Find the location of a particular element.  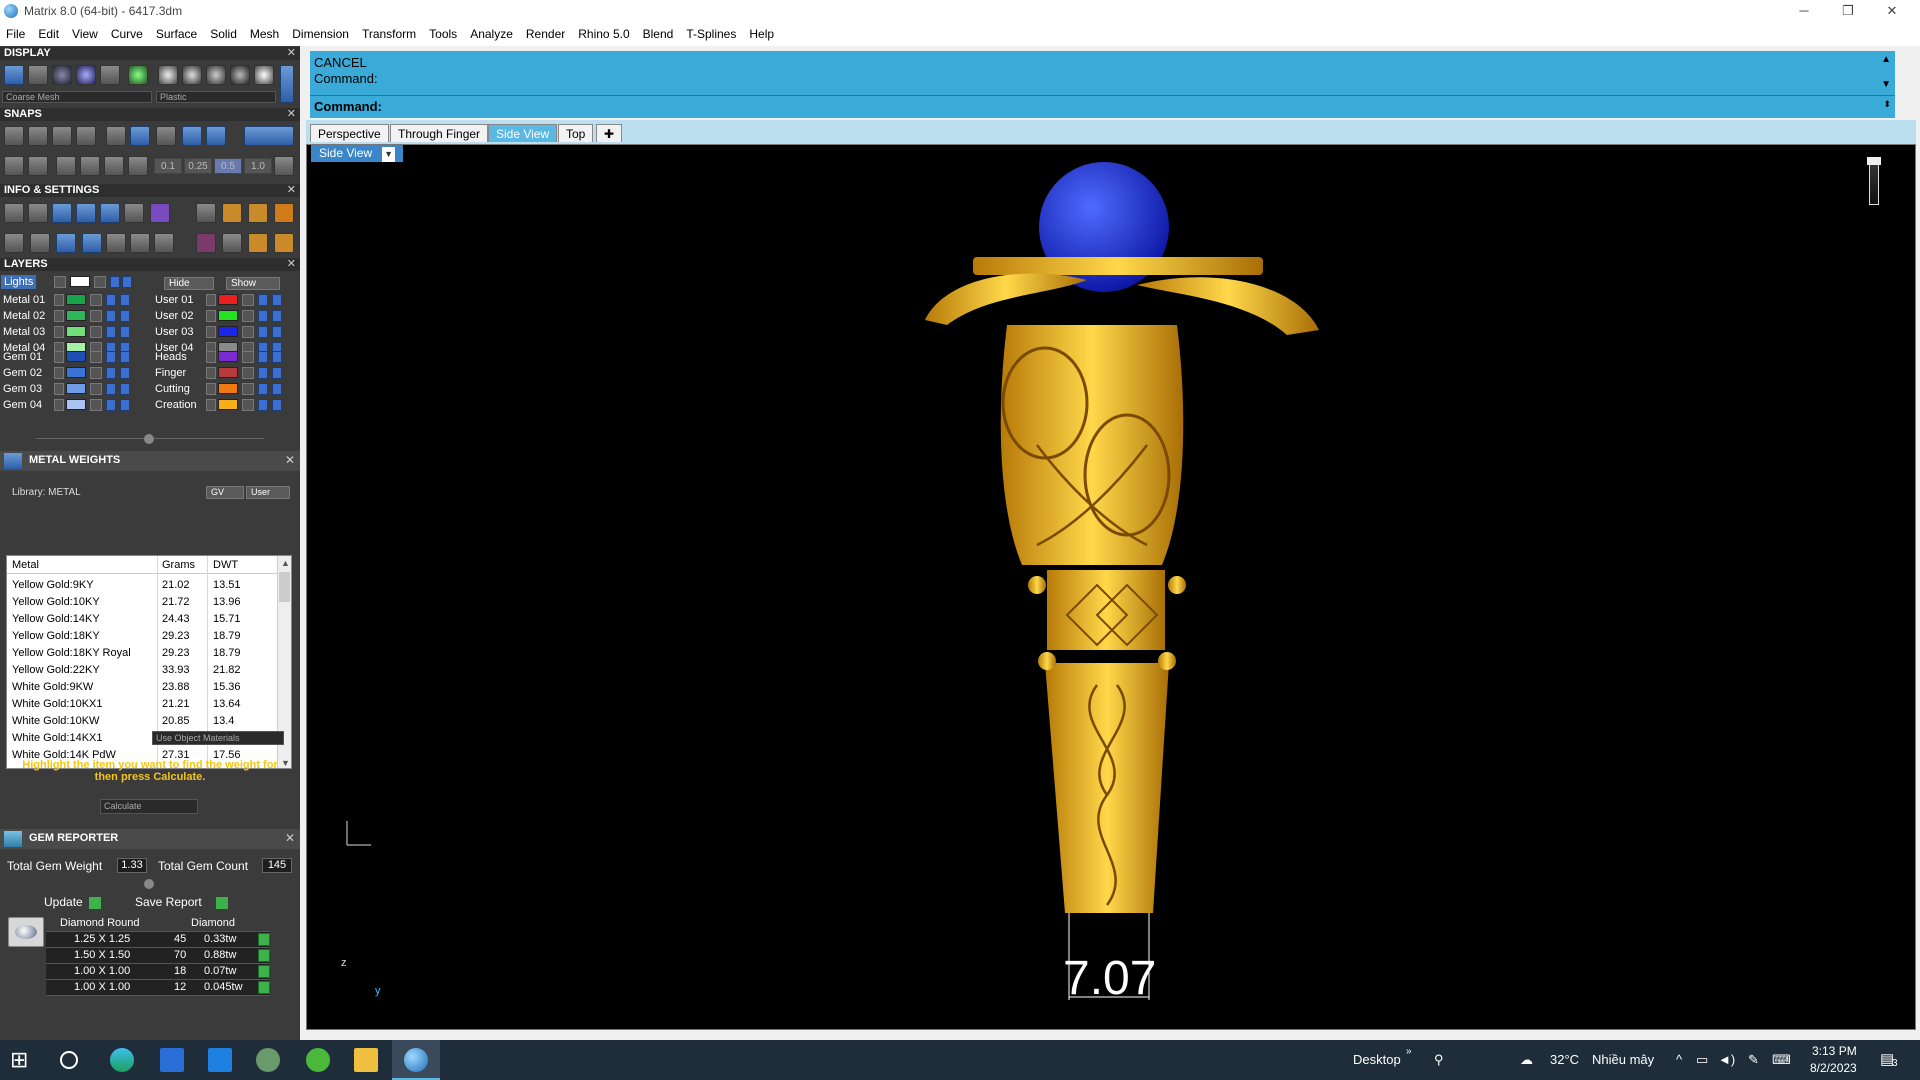

app-icon is located at coordinates (318, 1060).